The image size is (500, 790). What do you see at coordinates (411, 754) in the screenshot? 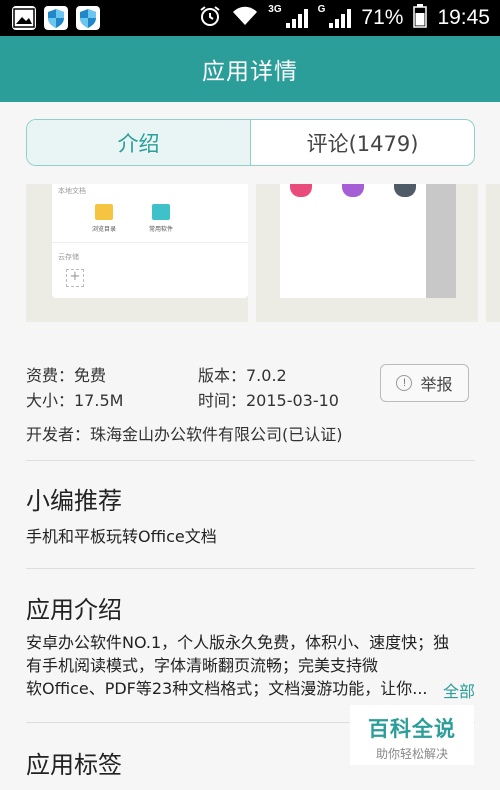
I see `watermark-subtitle: 助你轻松解决` at bounding box center [411, 754].